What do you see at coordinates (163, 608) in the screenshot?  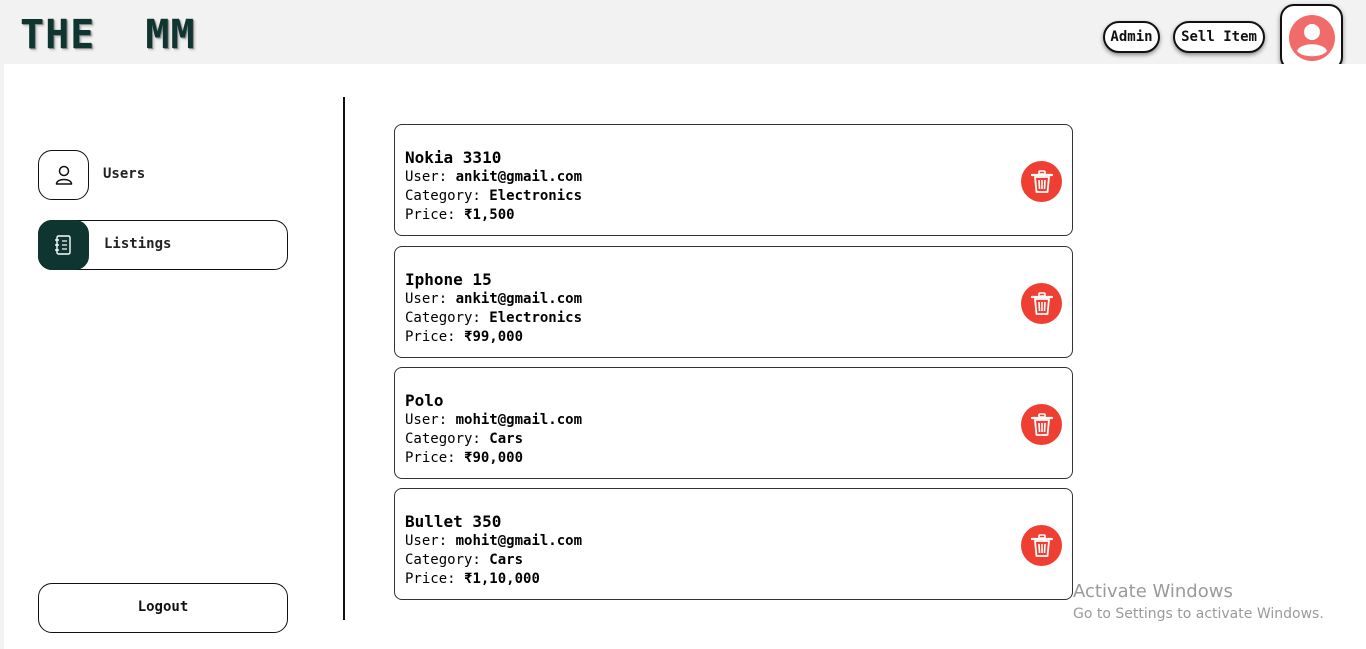 I see `logout-button: Logout` at bounding box center [163, 608].